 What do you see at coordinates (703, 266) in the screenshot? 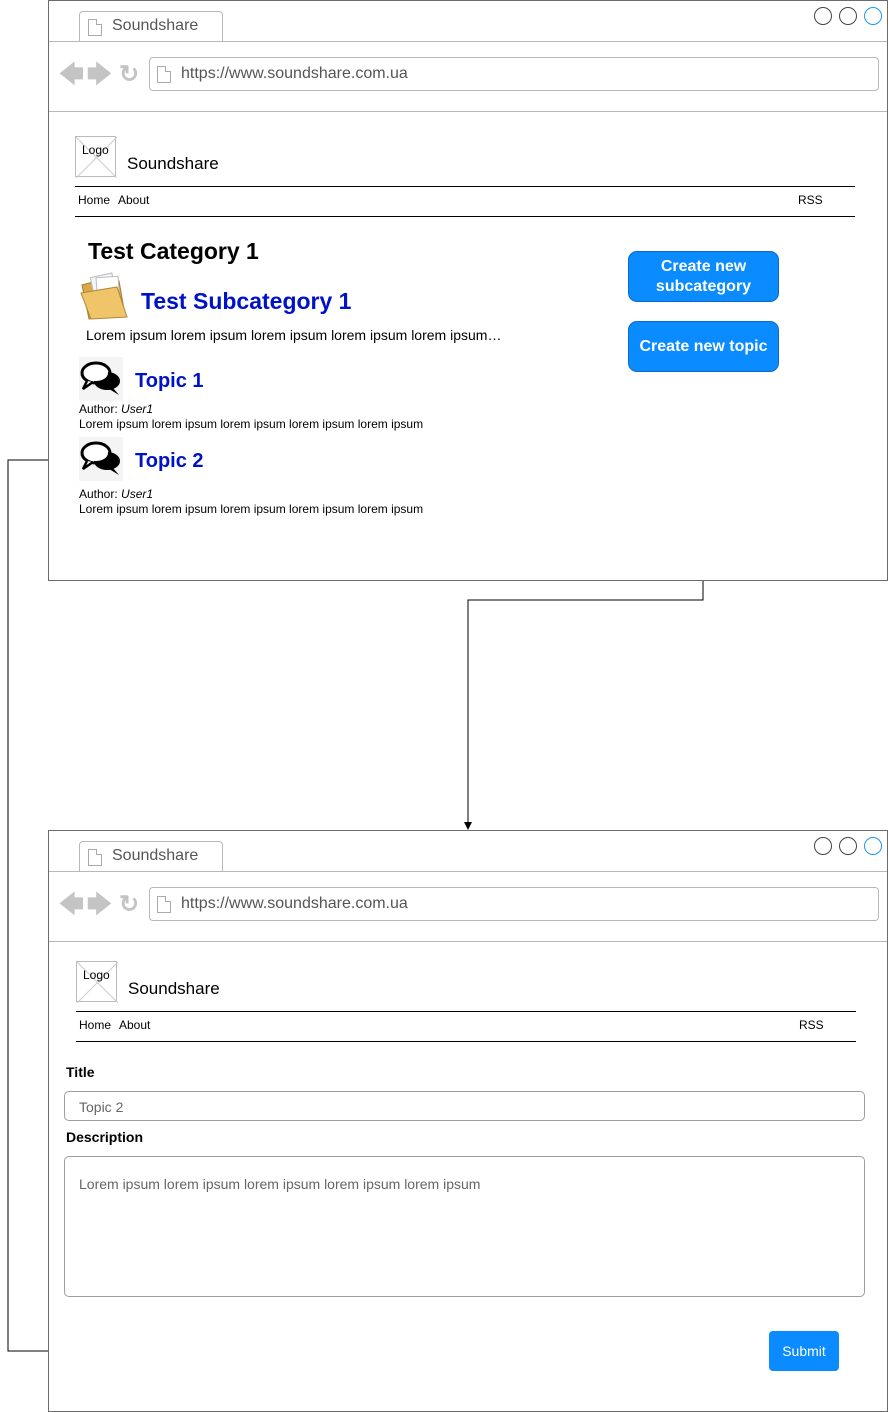
I see `create-subcategory-label-line1: Create new` at bounding box center [703, 266].